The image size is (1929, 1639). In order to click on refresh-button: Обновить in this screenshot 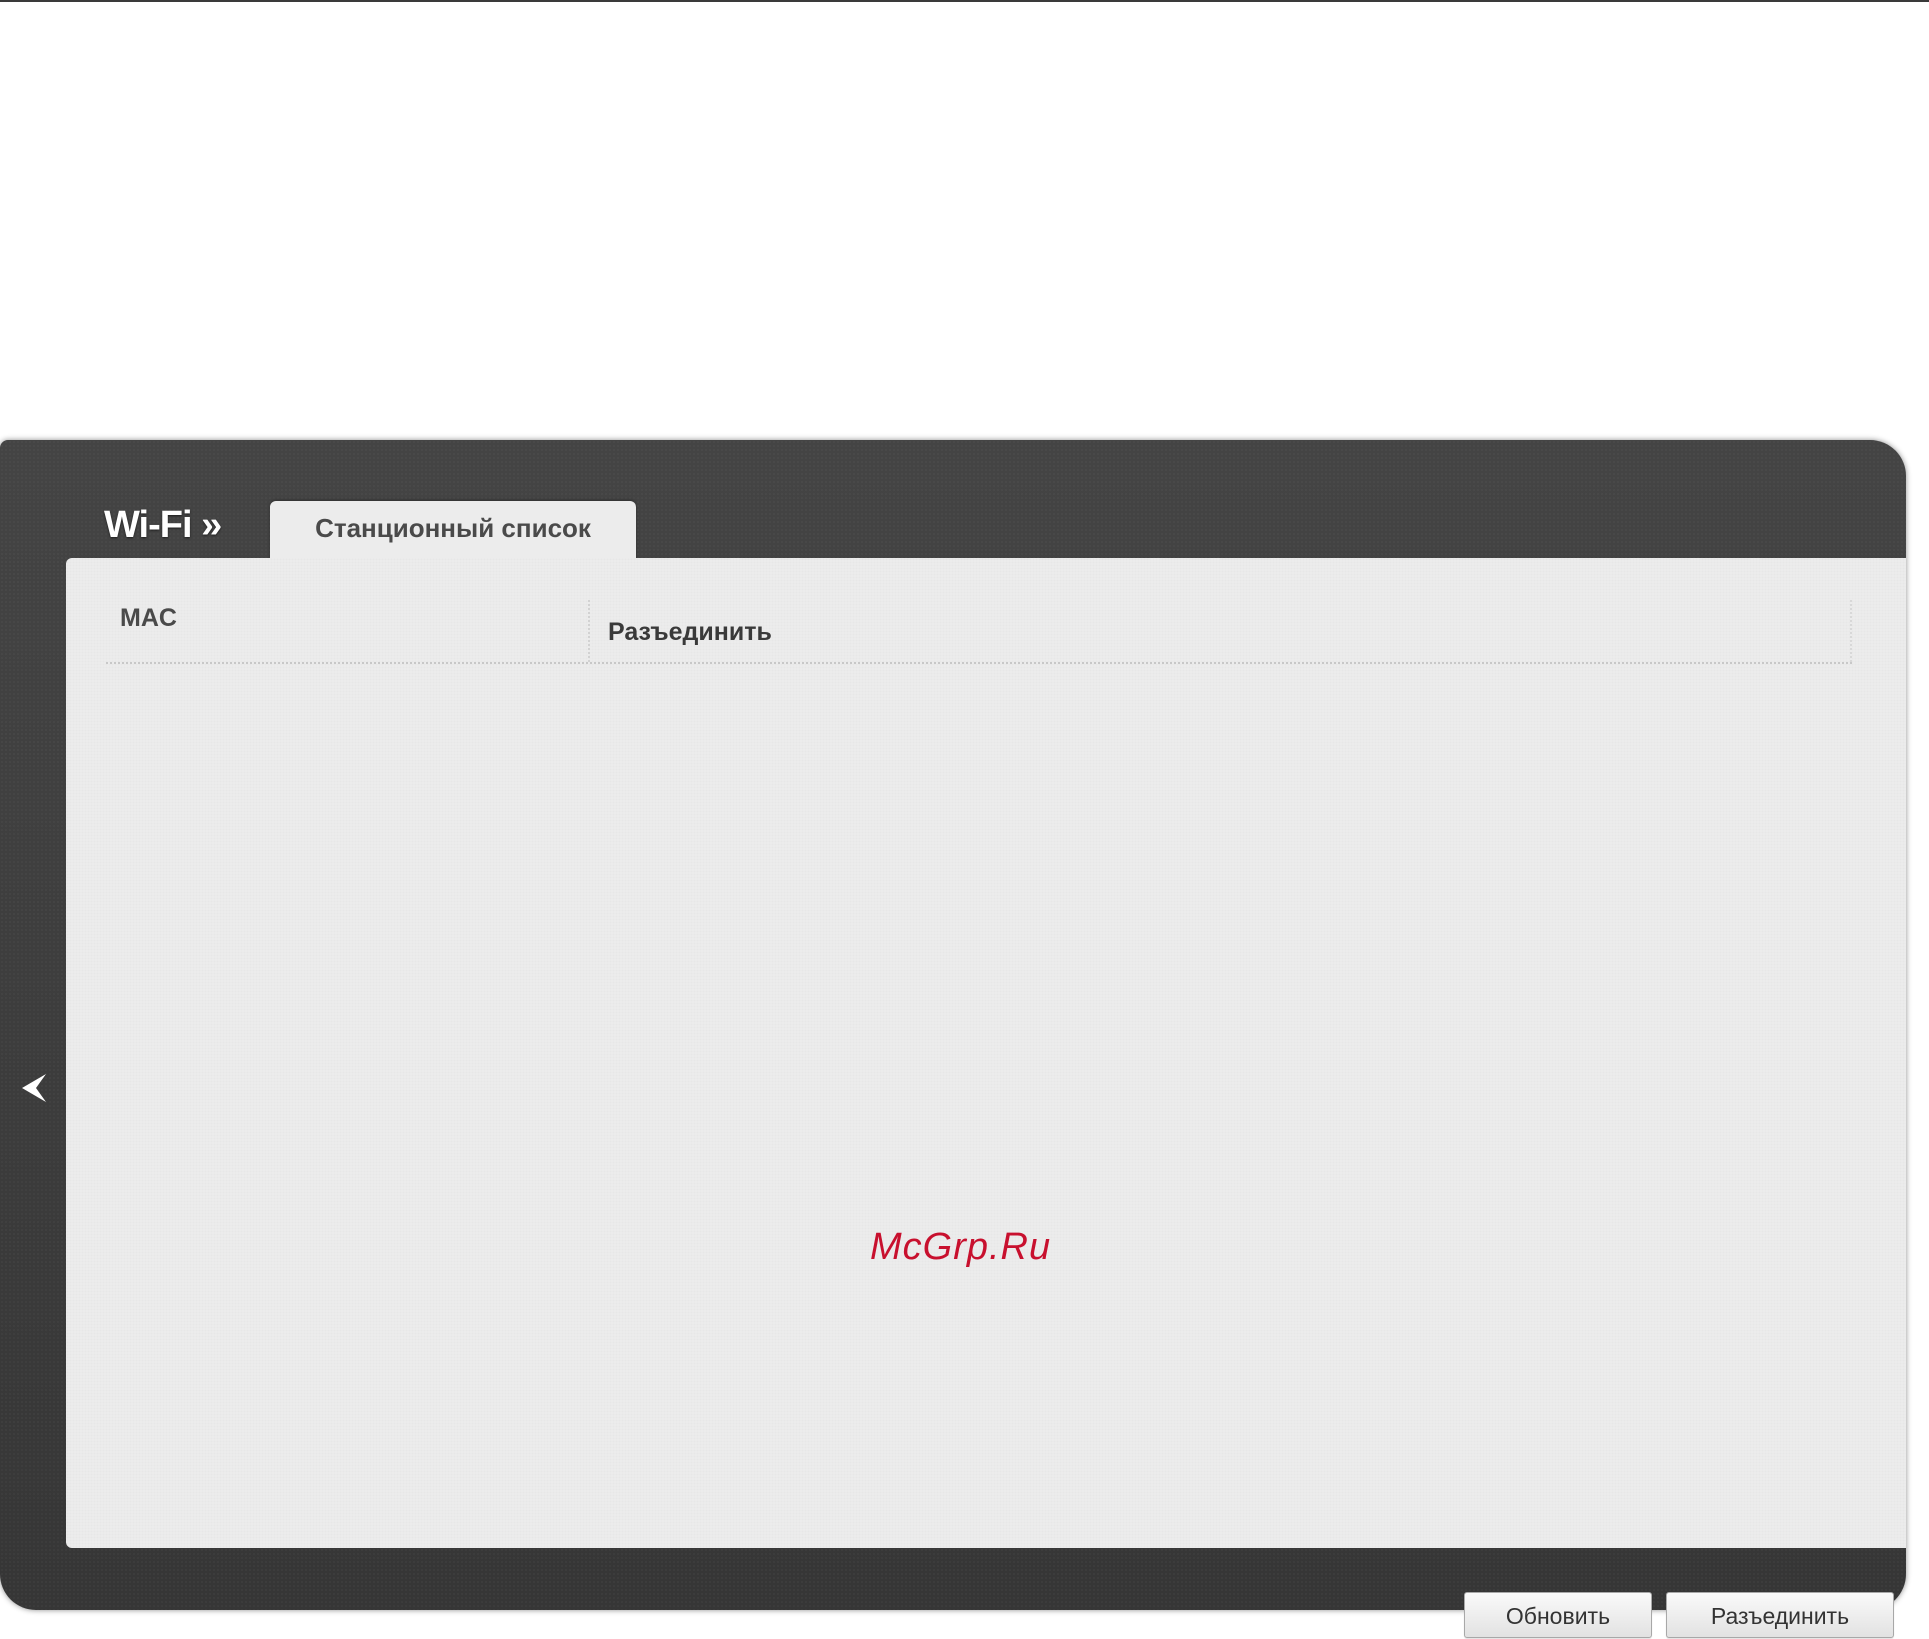, I will do `click(1558, 1615)`.